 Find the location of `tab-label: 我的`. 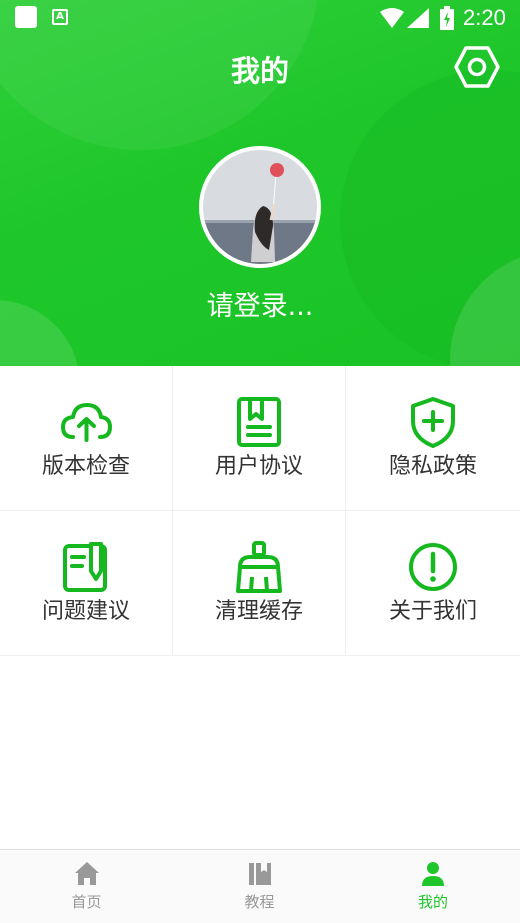

tab-label: 我的 is located at coordinates (432, 902).